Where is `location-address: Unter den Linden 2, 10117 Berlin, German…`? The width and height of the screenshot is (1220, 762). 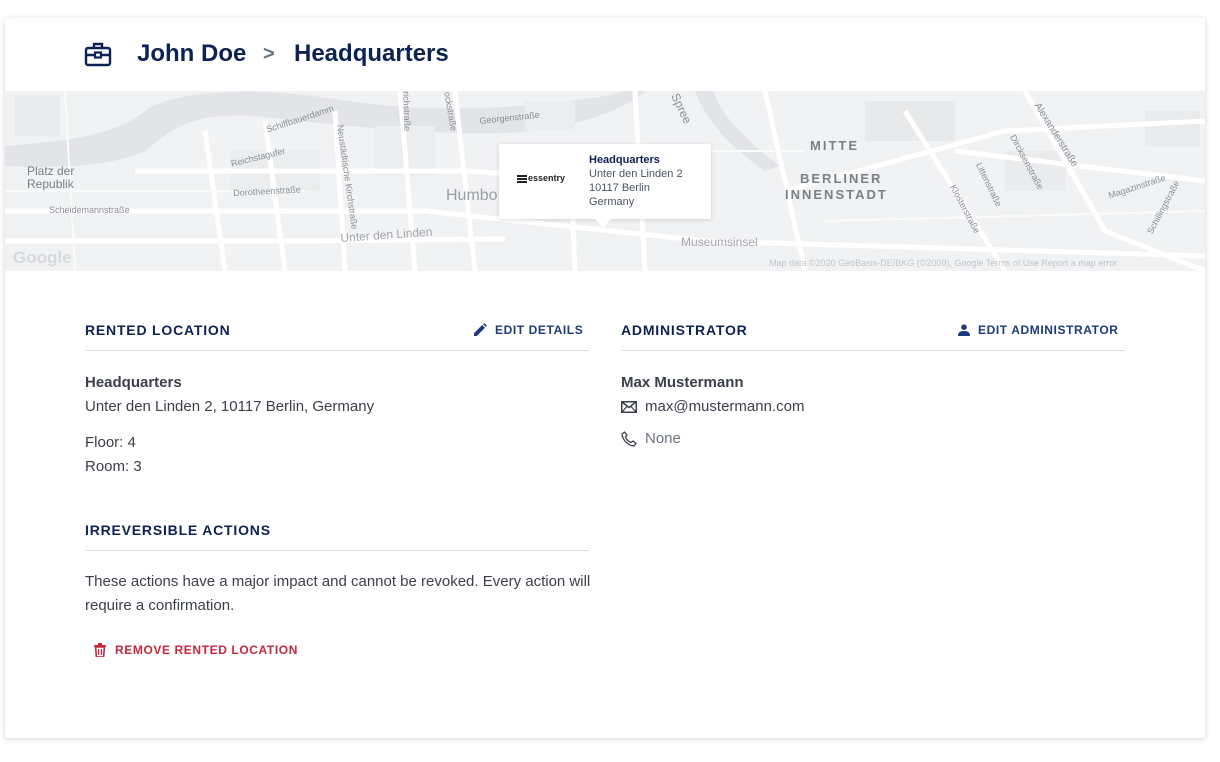
location-address: Unter den Linden 2, 10117 Berlin, German… is located at coordinates (230, 406).